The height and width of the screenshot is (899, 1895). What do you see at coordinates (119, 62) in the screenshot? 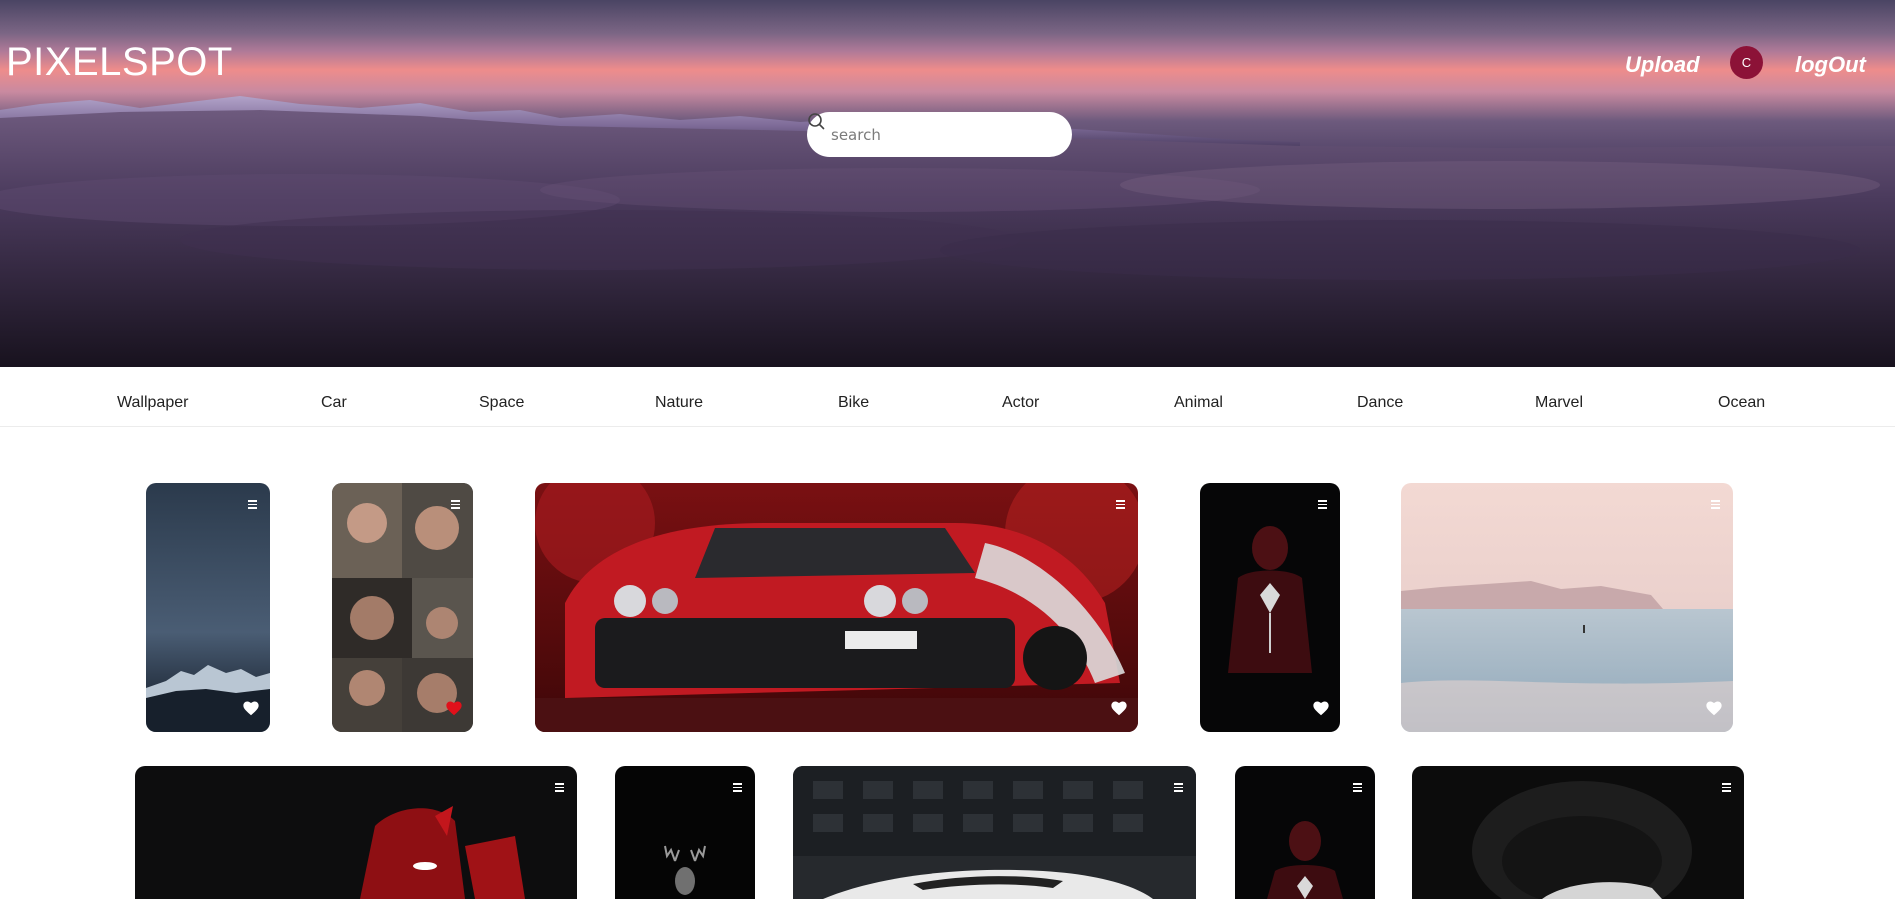
I see `app-logo: PIXELSPOT` at bounding box center [119, 62].